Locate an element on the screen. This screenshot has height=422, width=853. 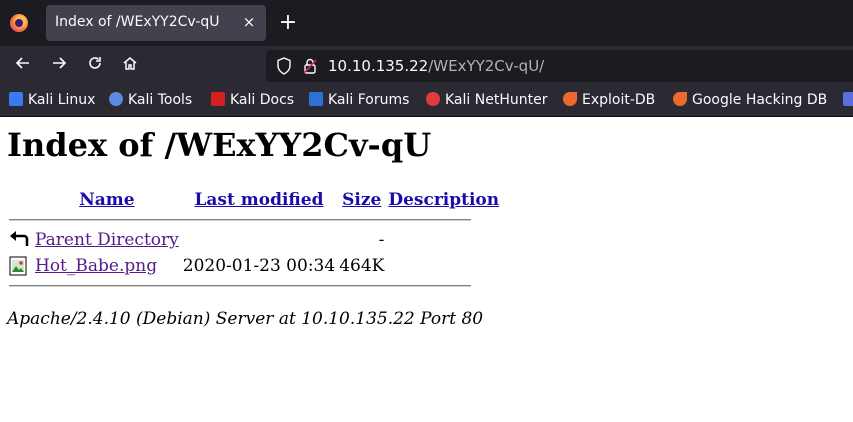
bookmark-kali-docs: Kali Docs is located at coordinates (252, 101).